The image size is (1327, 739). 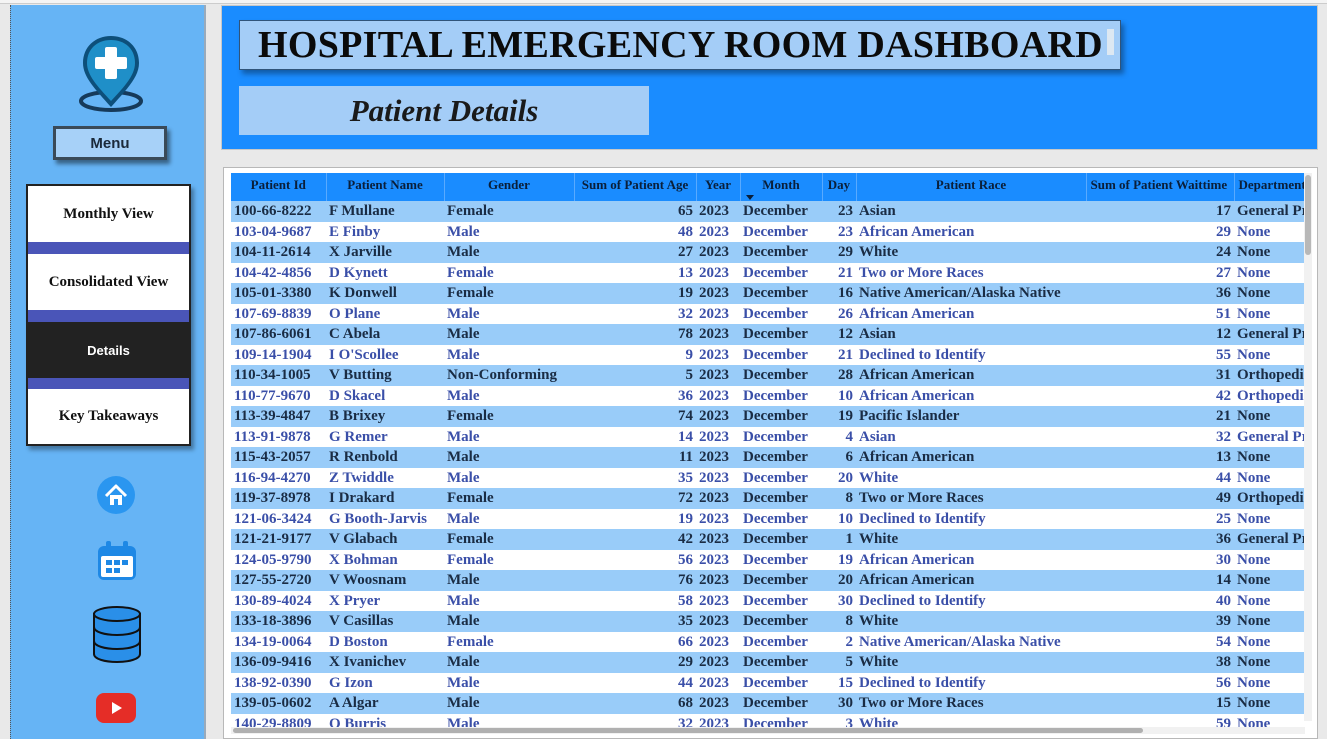 What do you see at coordinates (278, 518) in the screenshot?
I see `table-cell: 121-06-3424` at bounding box center [278, 518].